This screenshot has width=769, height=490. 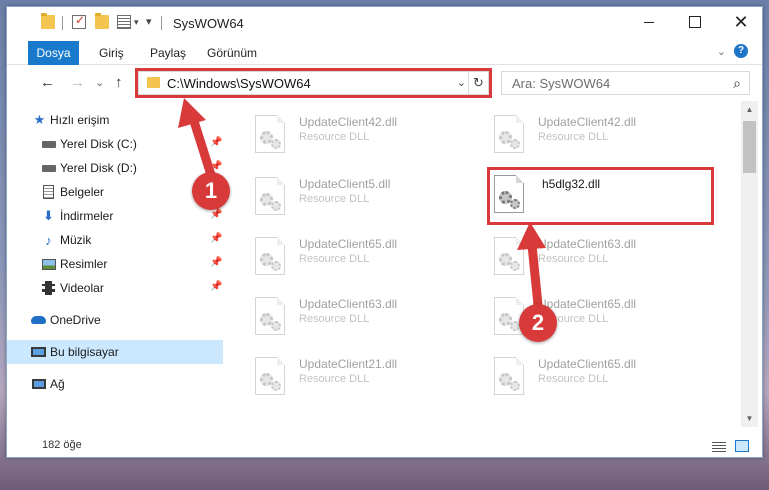 I want to click on step-2-badge: 2, so click(x=538, y=323).